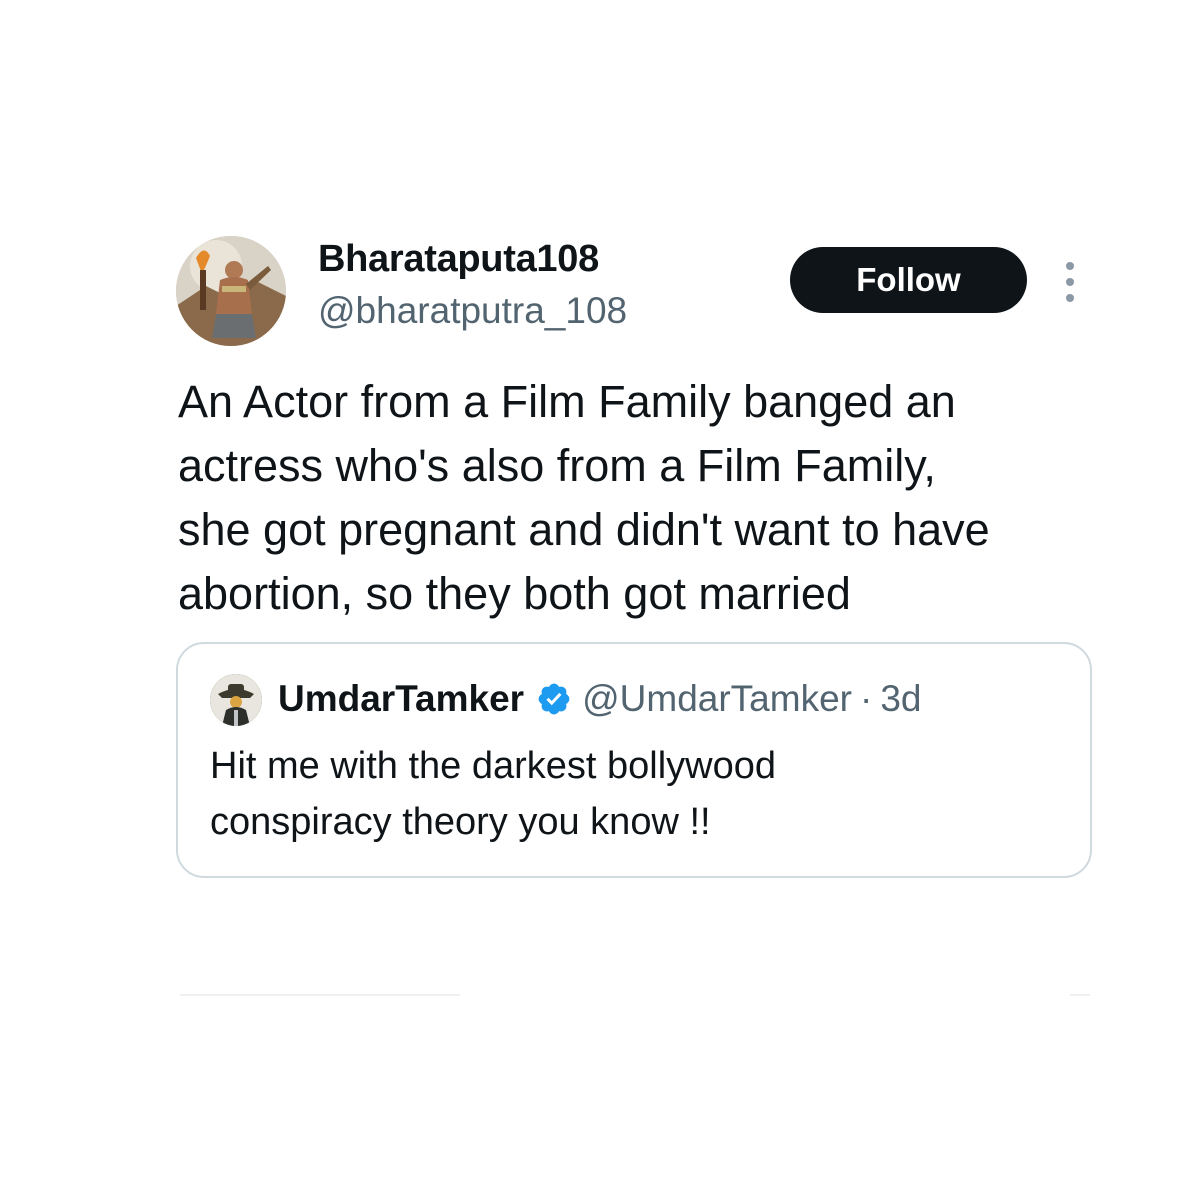 This screenshot has height=1200, width=1200. I want to click on warrior-avatar-icon, so click(231, 291).